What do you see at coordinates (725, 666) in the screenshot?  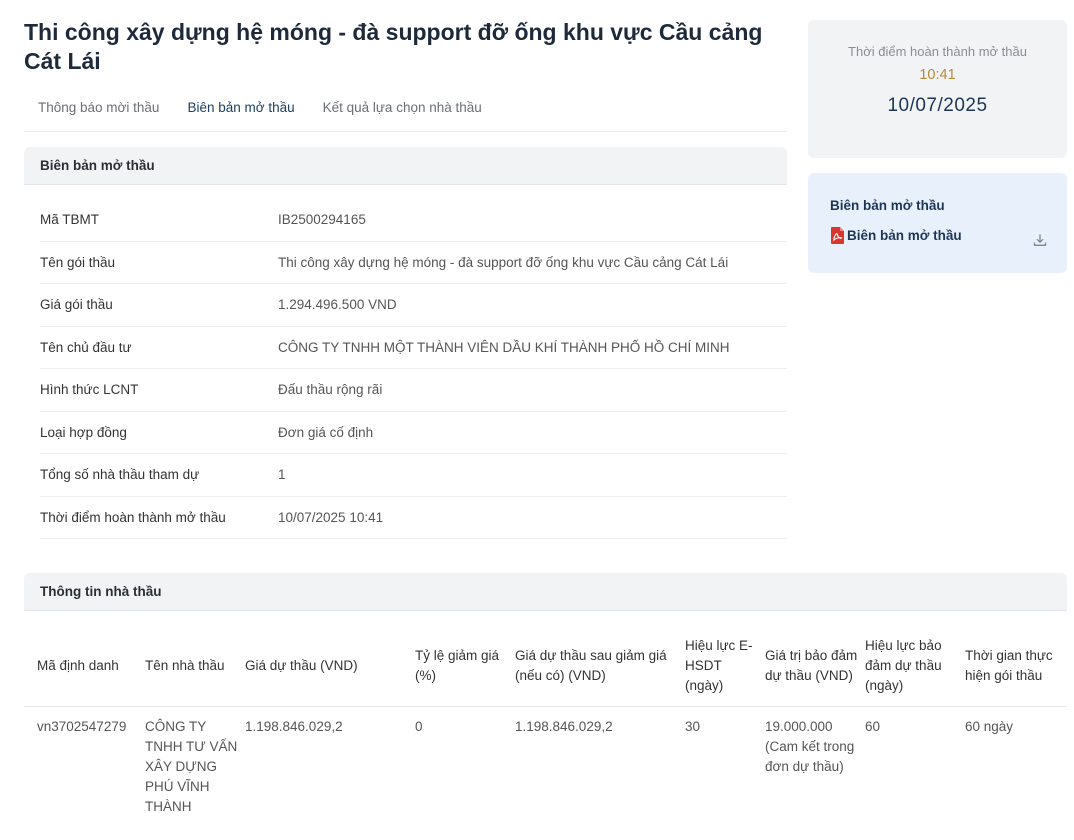 I see `column-header: Hiệu lực E-HSDT (ngày)` at bounding box center [725, 666].